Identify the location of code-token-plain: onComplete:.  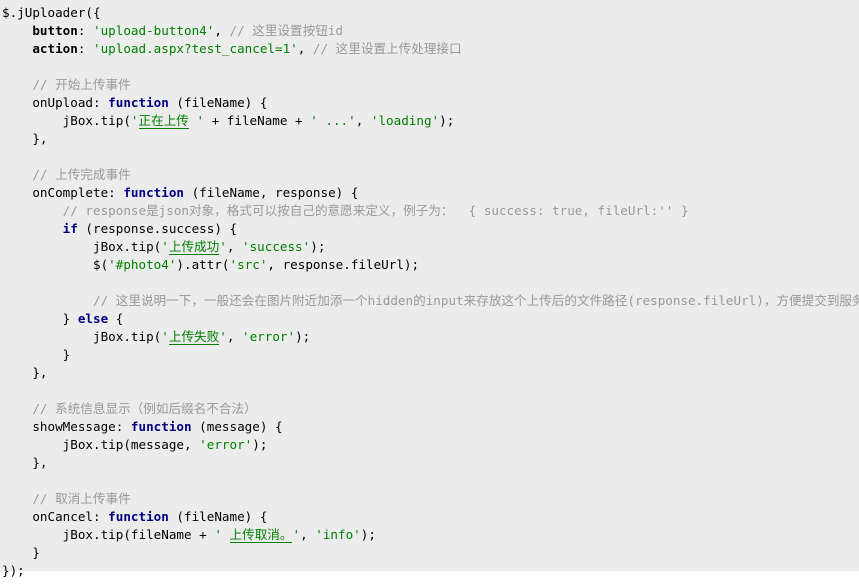
(78, 192).